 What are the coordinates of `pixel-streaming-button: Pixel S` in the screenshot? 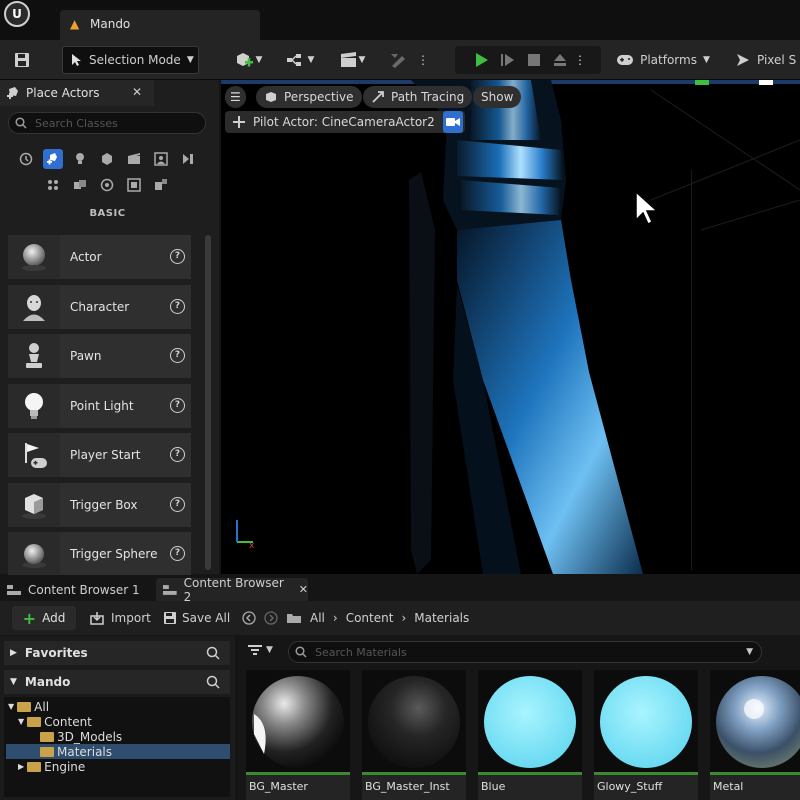 It's located at (767, 60).